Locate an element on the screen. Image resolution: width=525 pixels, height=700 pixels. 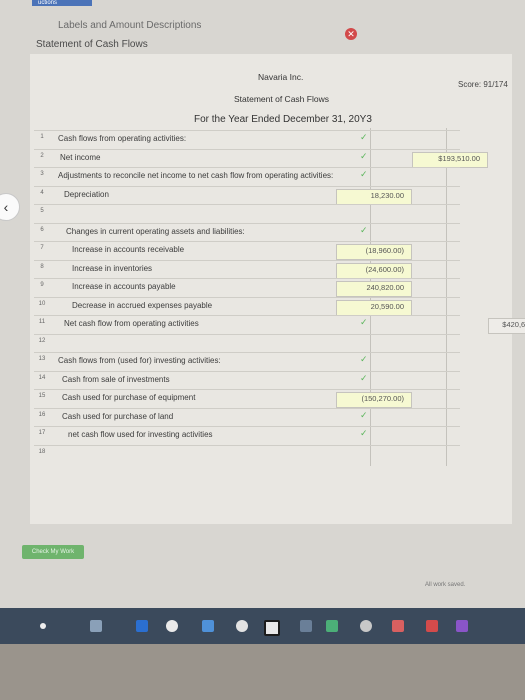
row-number: 14 is located at coordinates (42, 377).